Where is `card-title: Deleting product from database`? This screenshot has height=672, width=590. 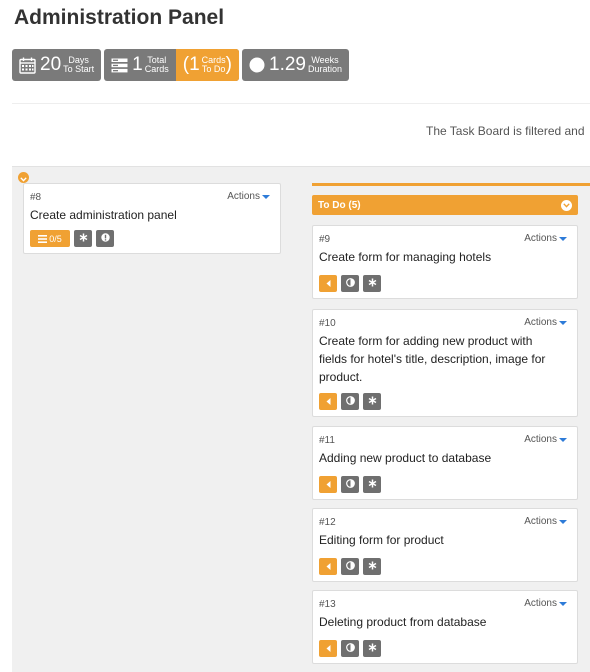 card-title: Deleting product from database is located at coordinates (402, 622).